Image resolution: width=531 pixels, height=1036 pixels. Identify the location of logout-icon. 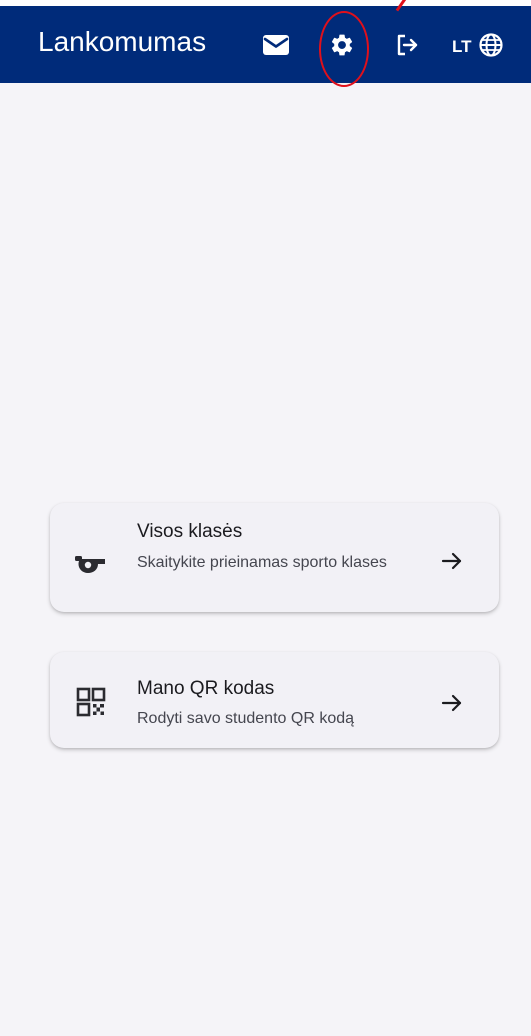
(407, 47).